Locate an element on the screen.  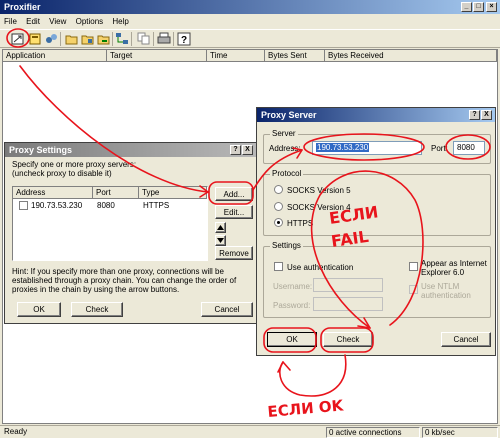
menu-help: Help is located at coordinates (120, 21).